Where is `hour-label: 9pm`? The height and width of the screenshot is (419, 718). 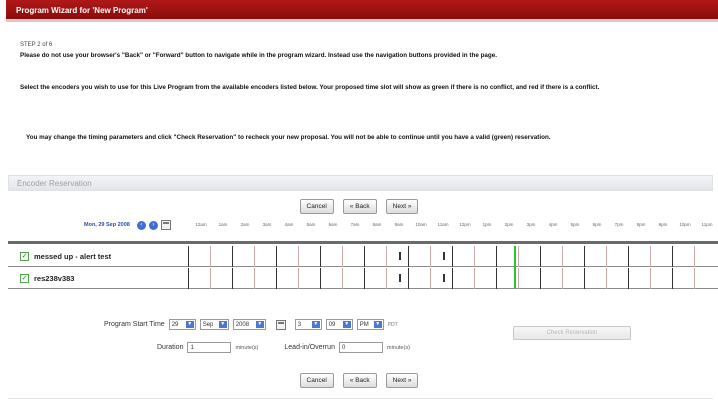
hour-label: 9pm is located at coordinates (663, 224).